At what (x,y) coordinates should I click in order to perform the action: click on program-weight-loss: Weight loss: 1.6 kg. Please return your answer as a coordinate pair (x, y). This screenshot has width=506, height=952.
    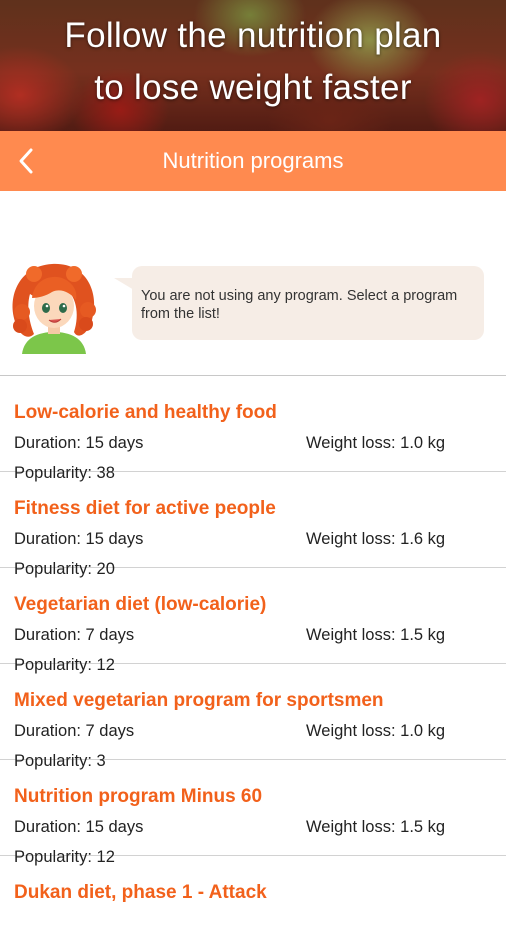
    Looking at the image, I should click on (376, 539).